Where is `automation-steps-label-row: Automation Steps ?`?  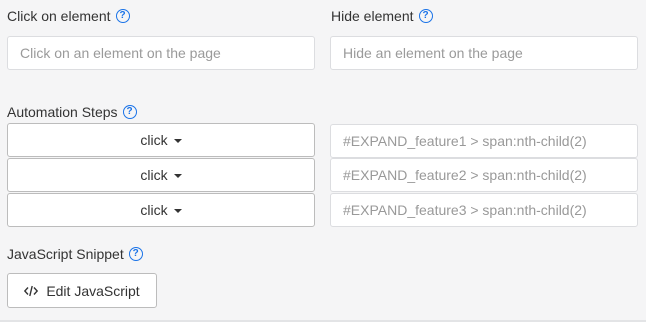 automation-steps-label-row: Automation Steps ? is located at coordinates (72, 112).